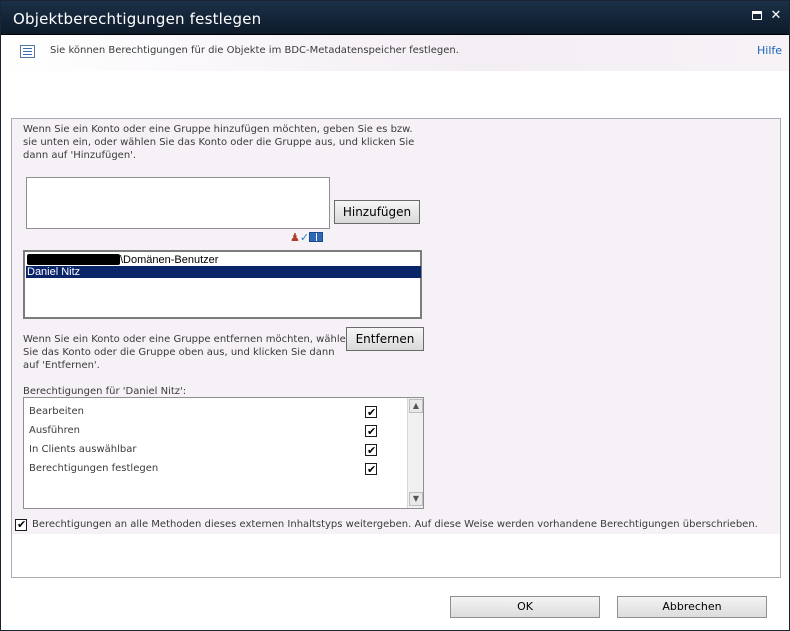 The width and height of the screenshot is (790, 631). I want to click on permission-row: Bearbeiten, so click(214, 412).